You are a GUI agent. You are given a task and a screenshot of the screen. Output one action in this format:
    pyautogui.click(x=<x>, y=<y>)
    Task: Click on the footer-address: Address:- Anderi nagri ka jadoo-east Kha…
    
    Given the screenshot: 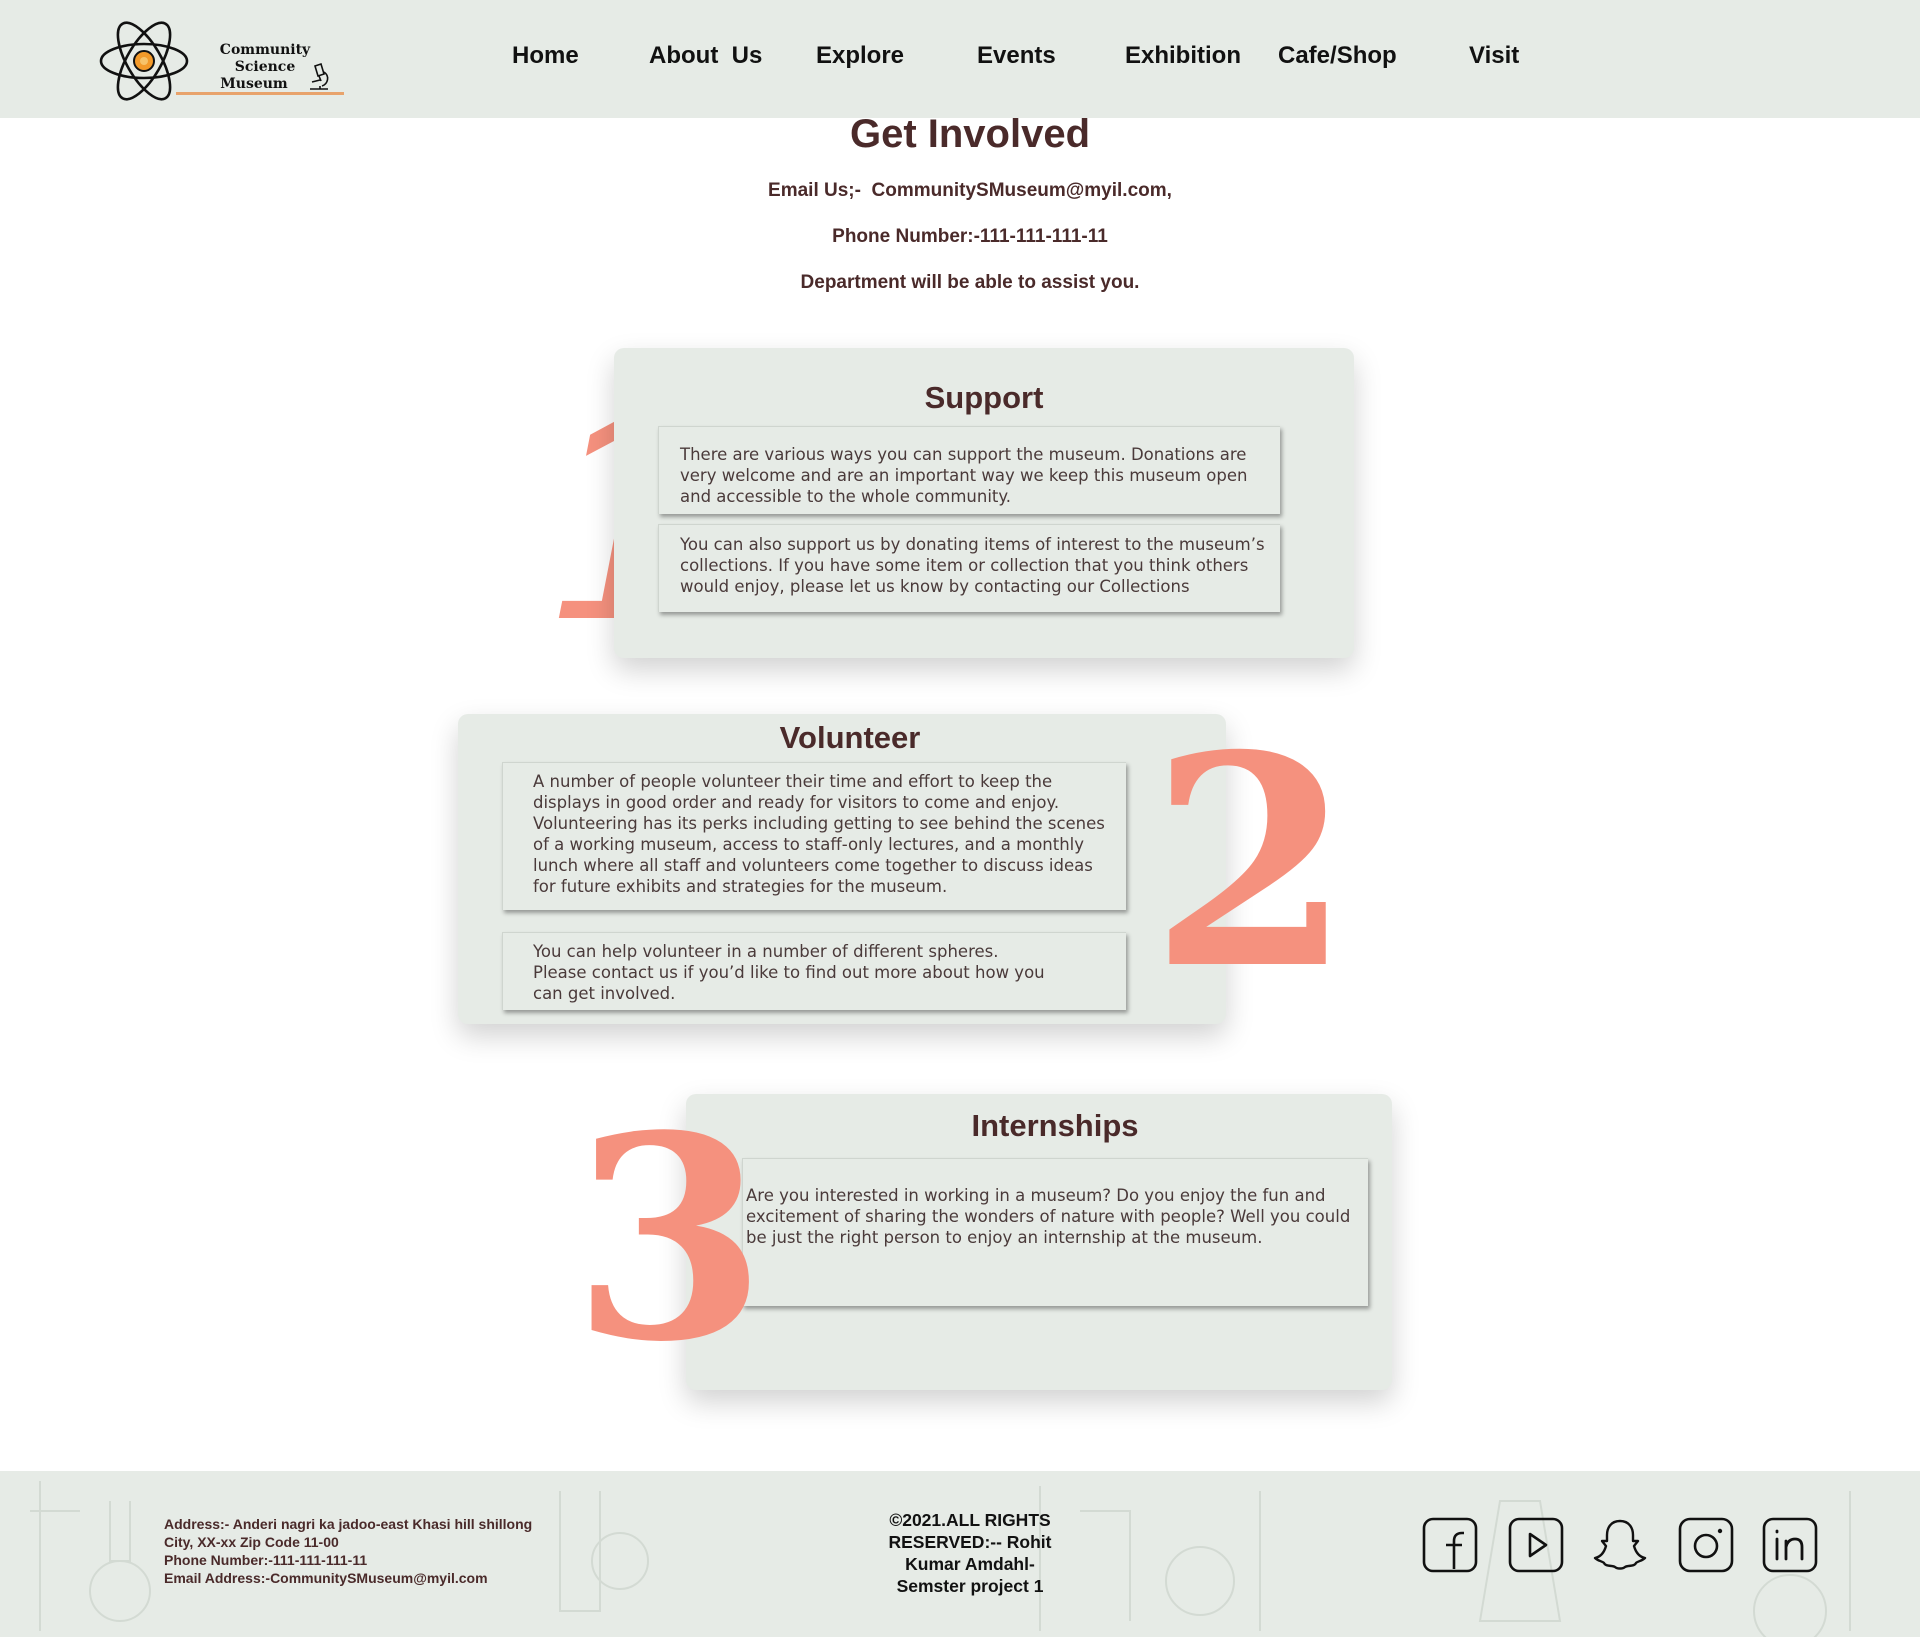 What is the action you would take?
    pyautogui.click(x=348, y=1551)
    